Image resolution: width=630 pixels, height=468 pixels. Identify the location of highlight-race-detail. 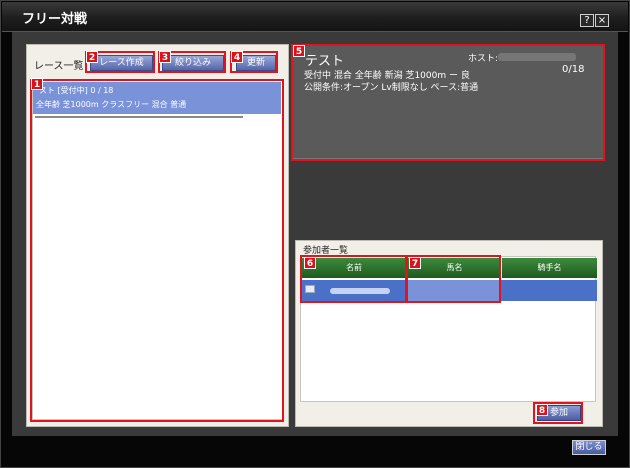
(448, 102).